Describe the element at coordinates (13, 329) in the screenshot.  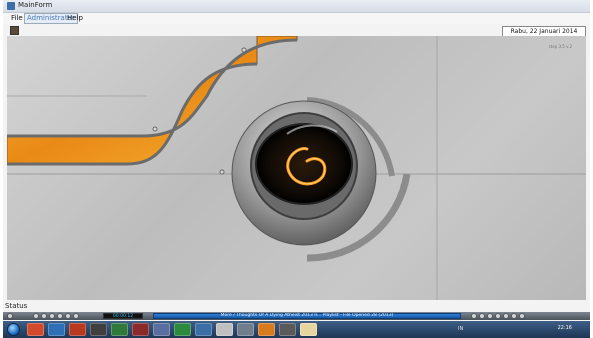
I see `start-button` at that location.